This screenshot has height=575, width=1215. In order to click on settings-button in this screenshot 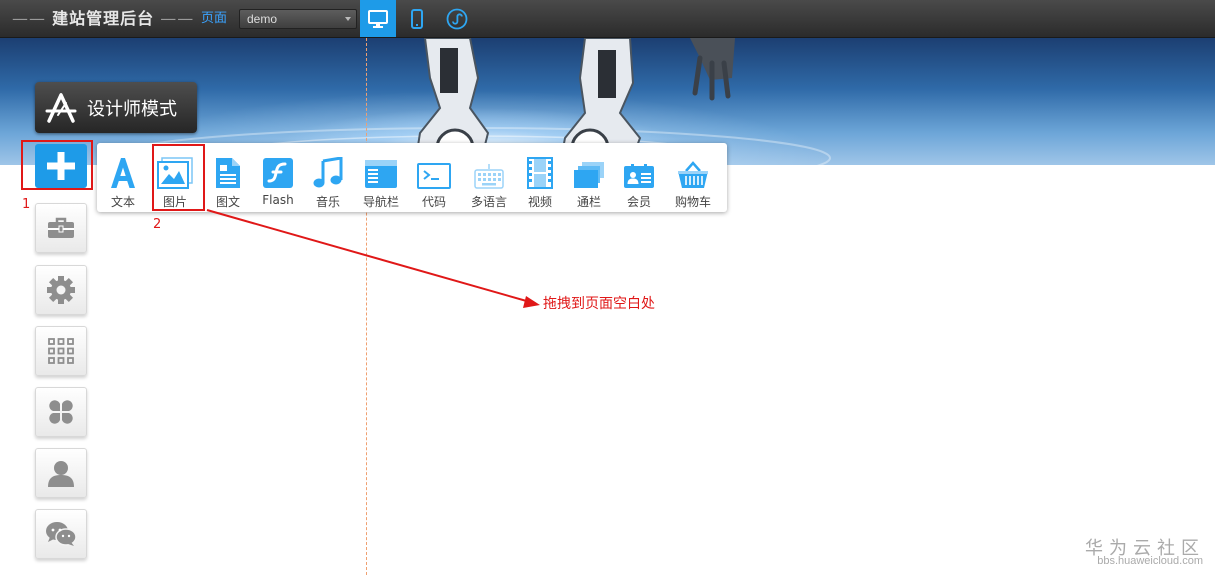, I will do `click(61, 290)`.